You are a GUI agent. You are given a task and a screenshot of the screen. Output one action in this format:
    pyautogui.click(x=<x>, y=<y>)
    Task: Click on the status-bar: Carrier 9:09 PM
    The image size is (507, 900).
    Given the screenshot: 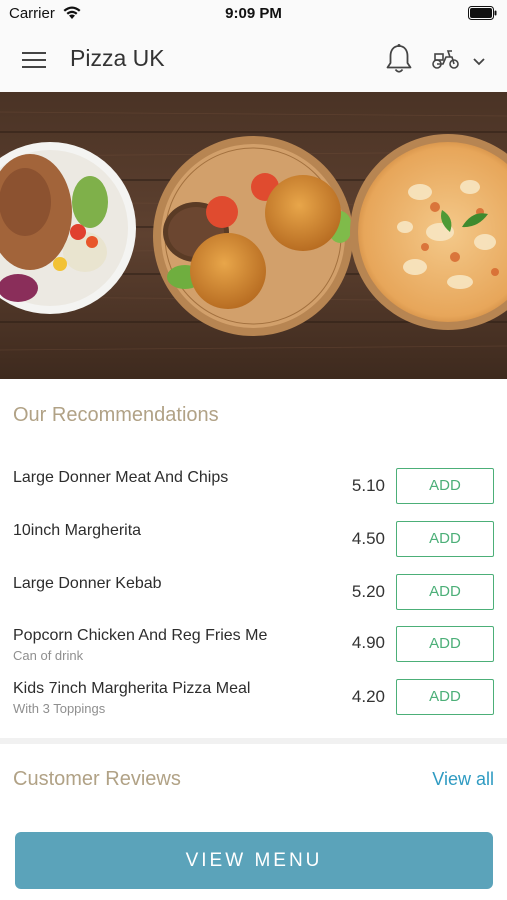 What is the action you would take?
    pyautogui.click(x=253, y=14)
    